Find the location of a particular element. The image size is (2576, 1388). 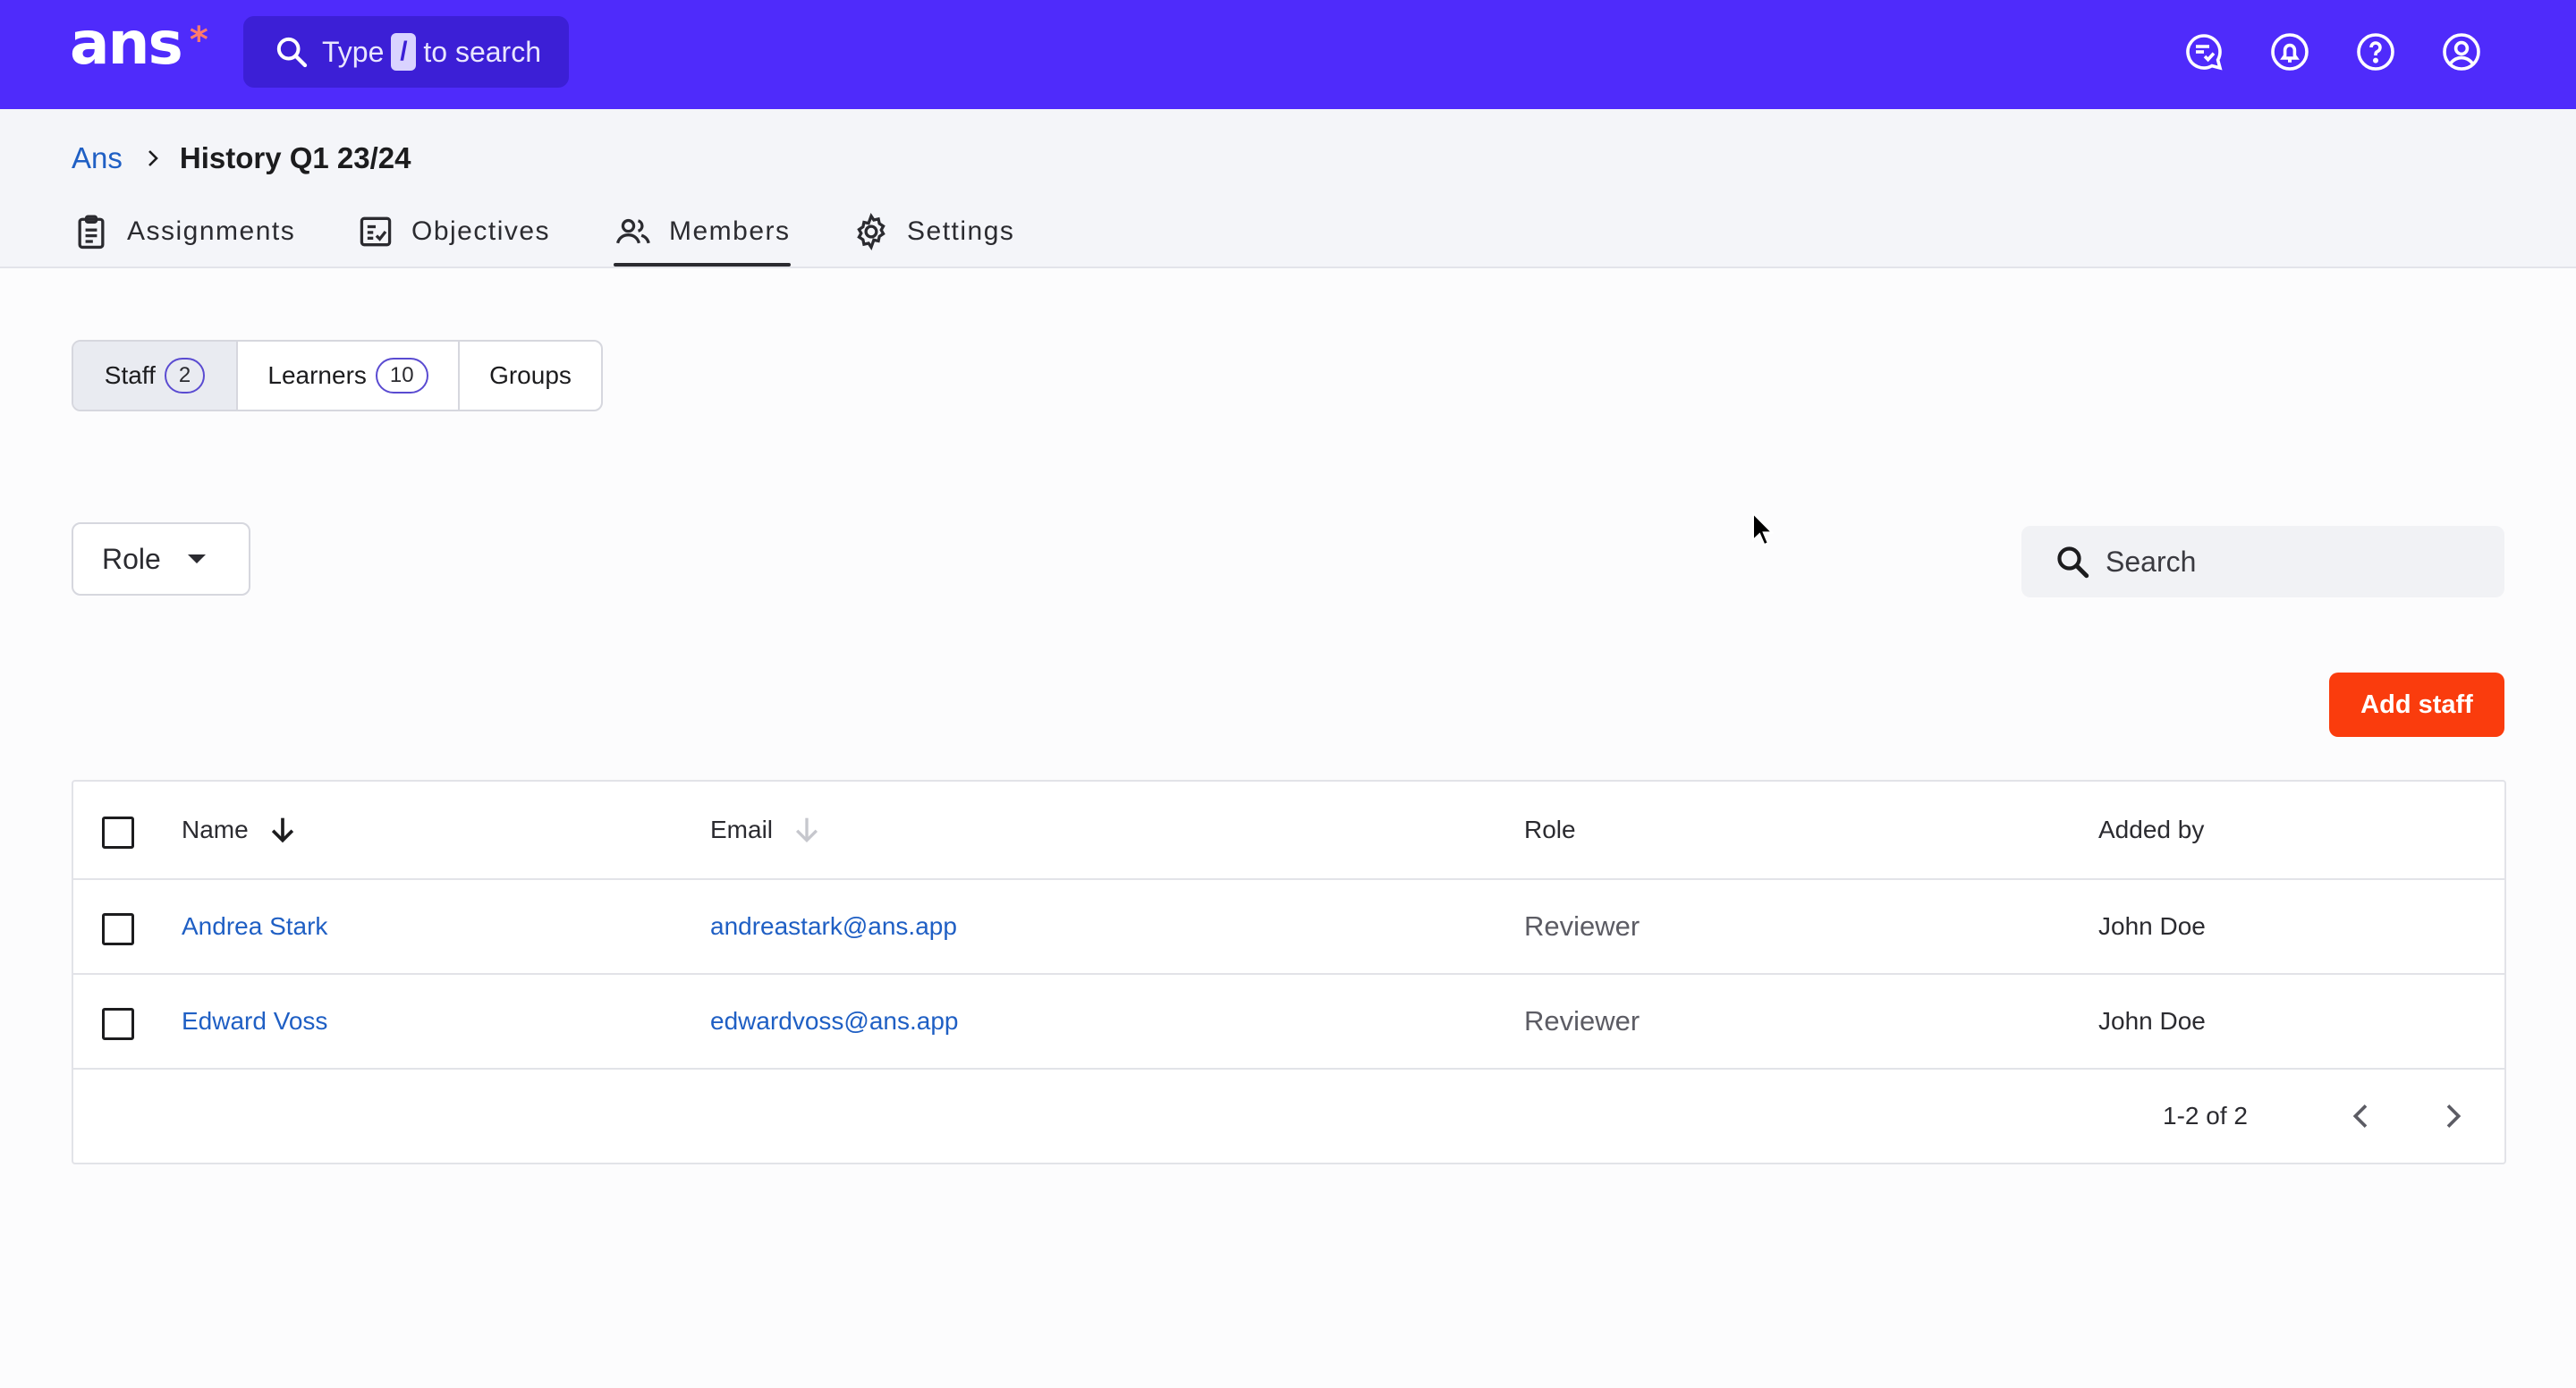

page-title: History Q1 23/24 is located at coordinates (295, 158).